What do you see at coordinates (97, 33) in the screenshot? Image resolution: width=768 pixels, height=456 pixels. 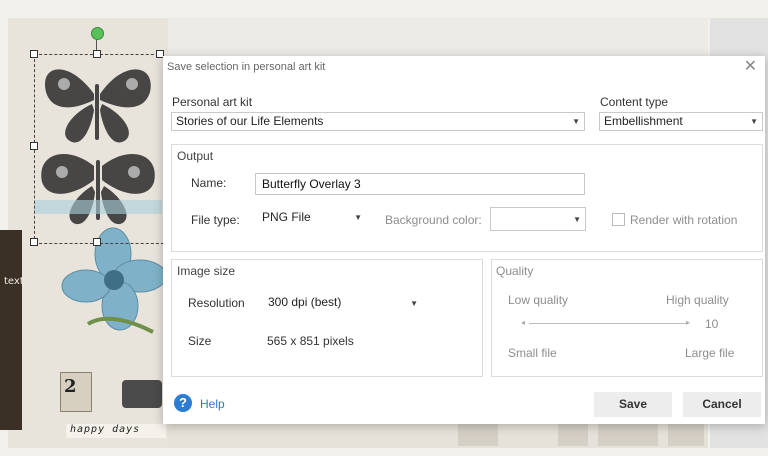 I see `rotation-handle` at bounding box center [97, 33].